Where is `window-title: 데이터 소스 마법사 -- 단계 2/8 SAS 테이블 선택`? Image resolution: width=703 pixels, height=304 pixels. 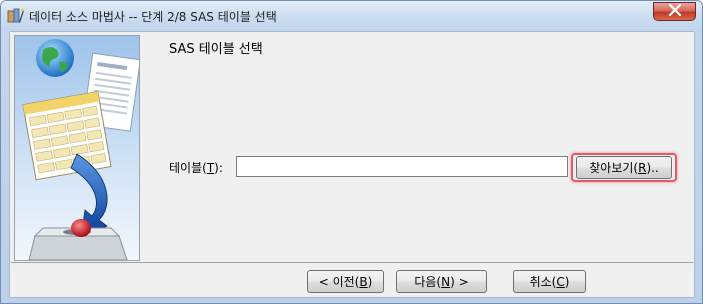
window-title: 데이터 소스 마법사 -- 단계 2/8 SAS 테이블 선택 is located at coordinates (153, 17).